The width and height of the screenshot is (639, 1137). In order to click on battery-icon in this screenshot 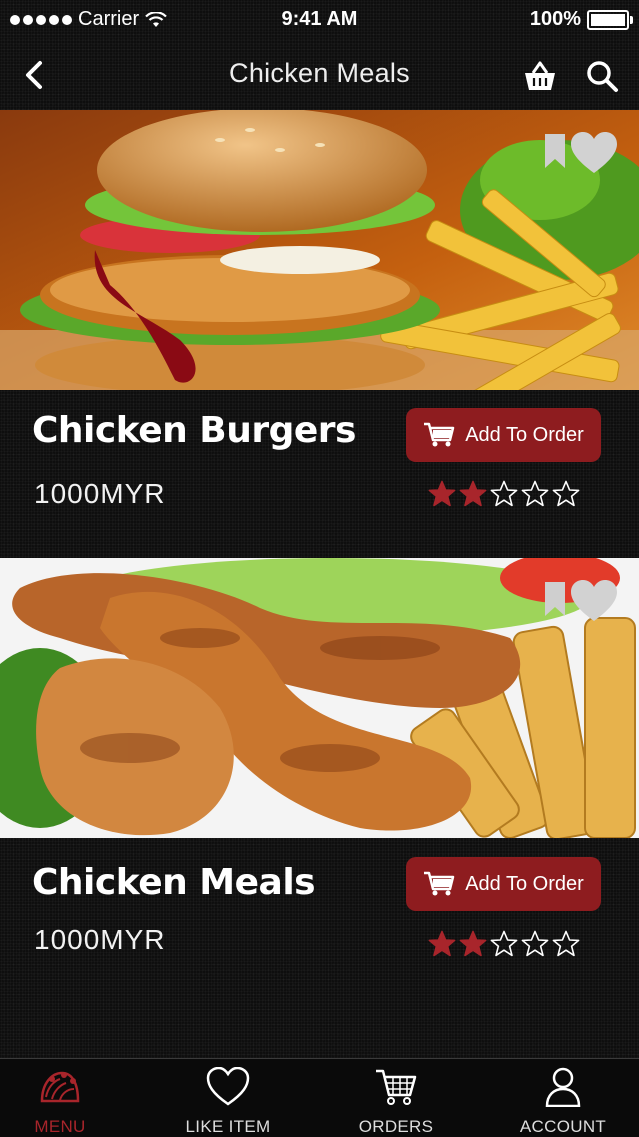, I will do `click(610, 19)`.